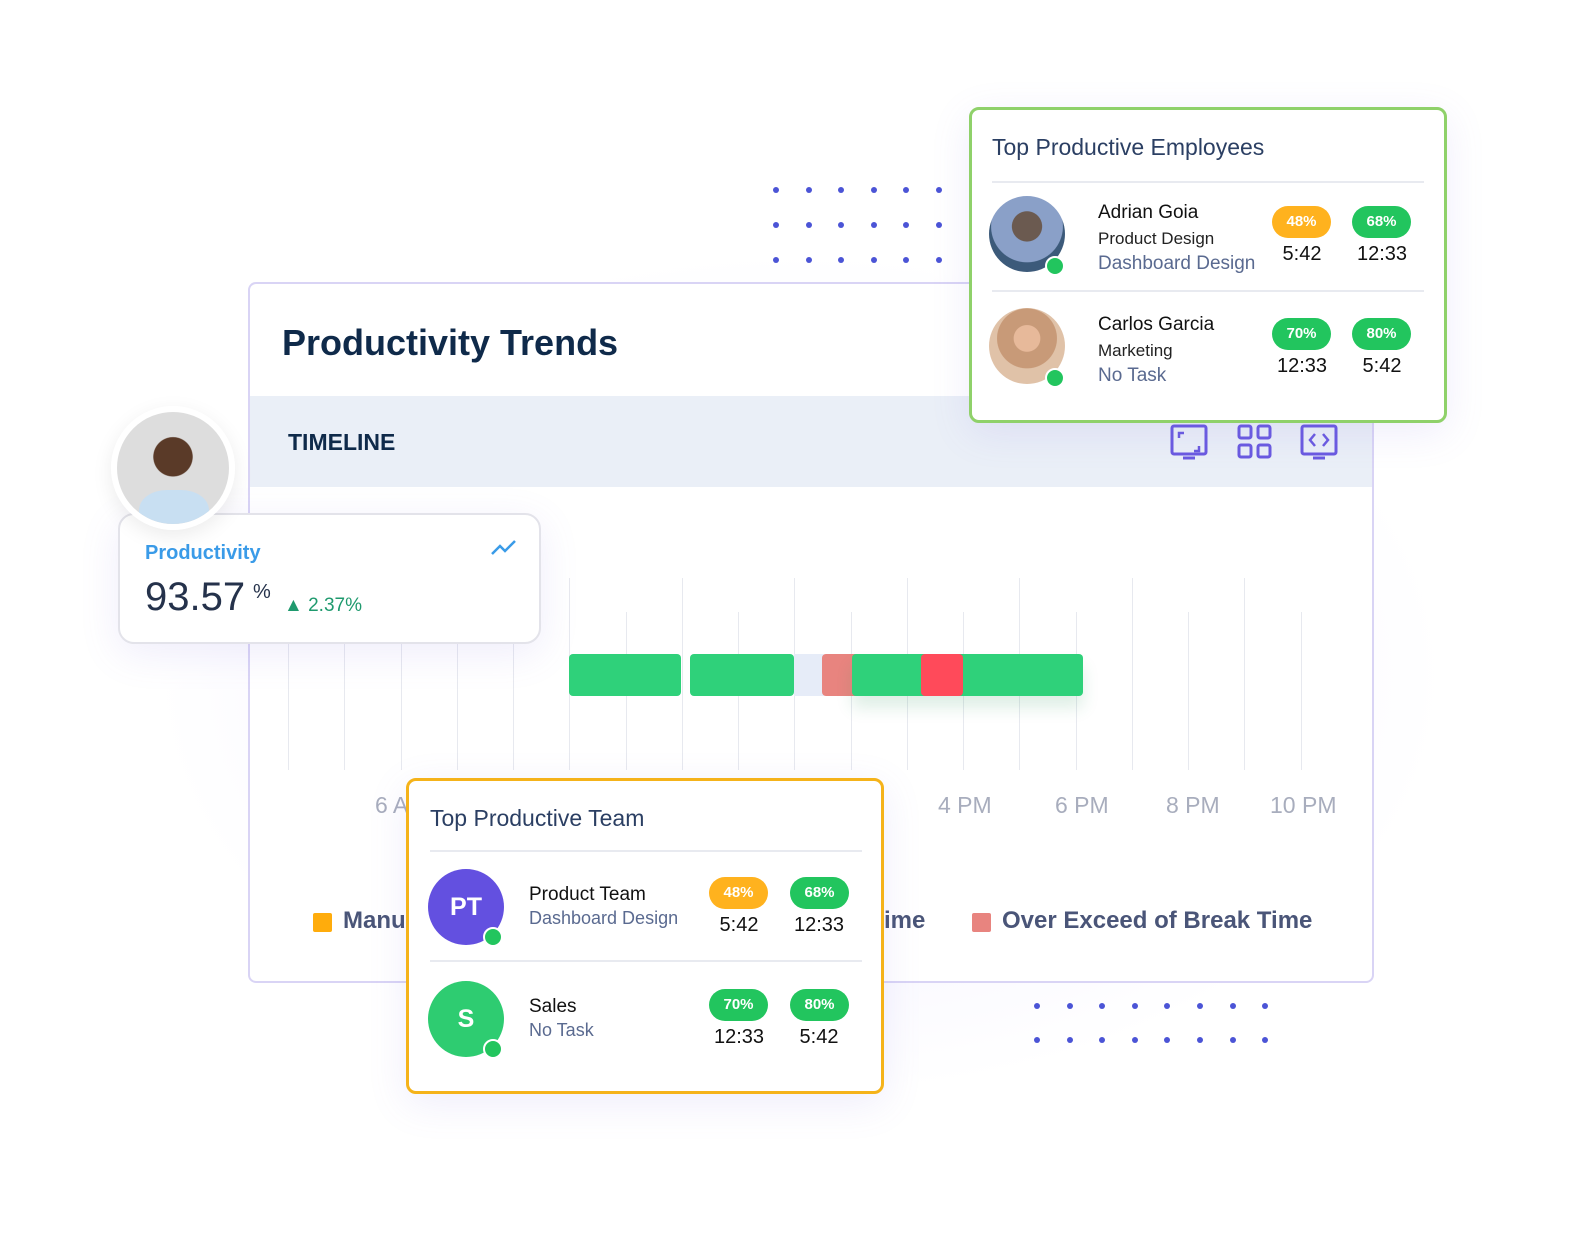 This screenshot has width=1595, height=1253. I want to click on fullscreen-icon, so click(1189, 442).